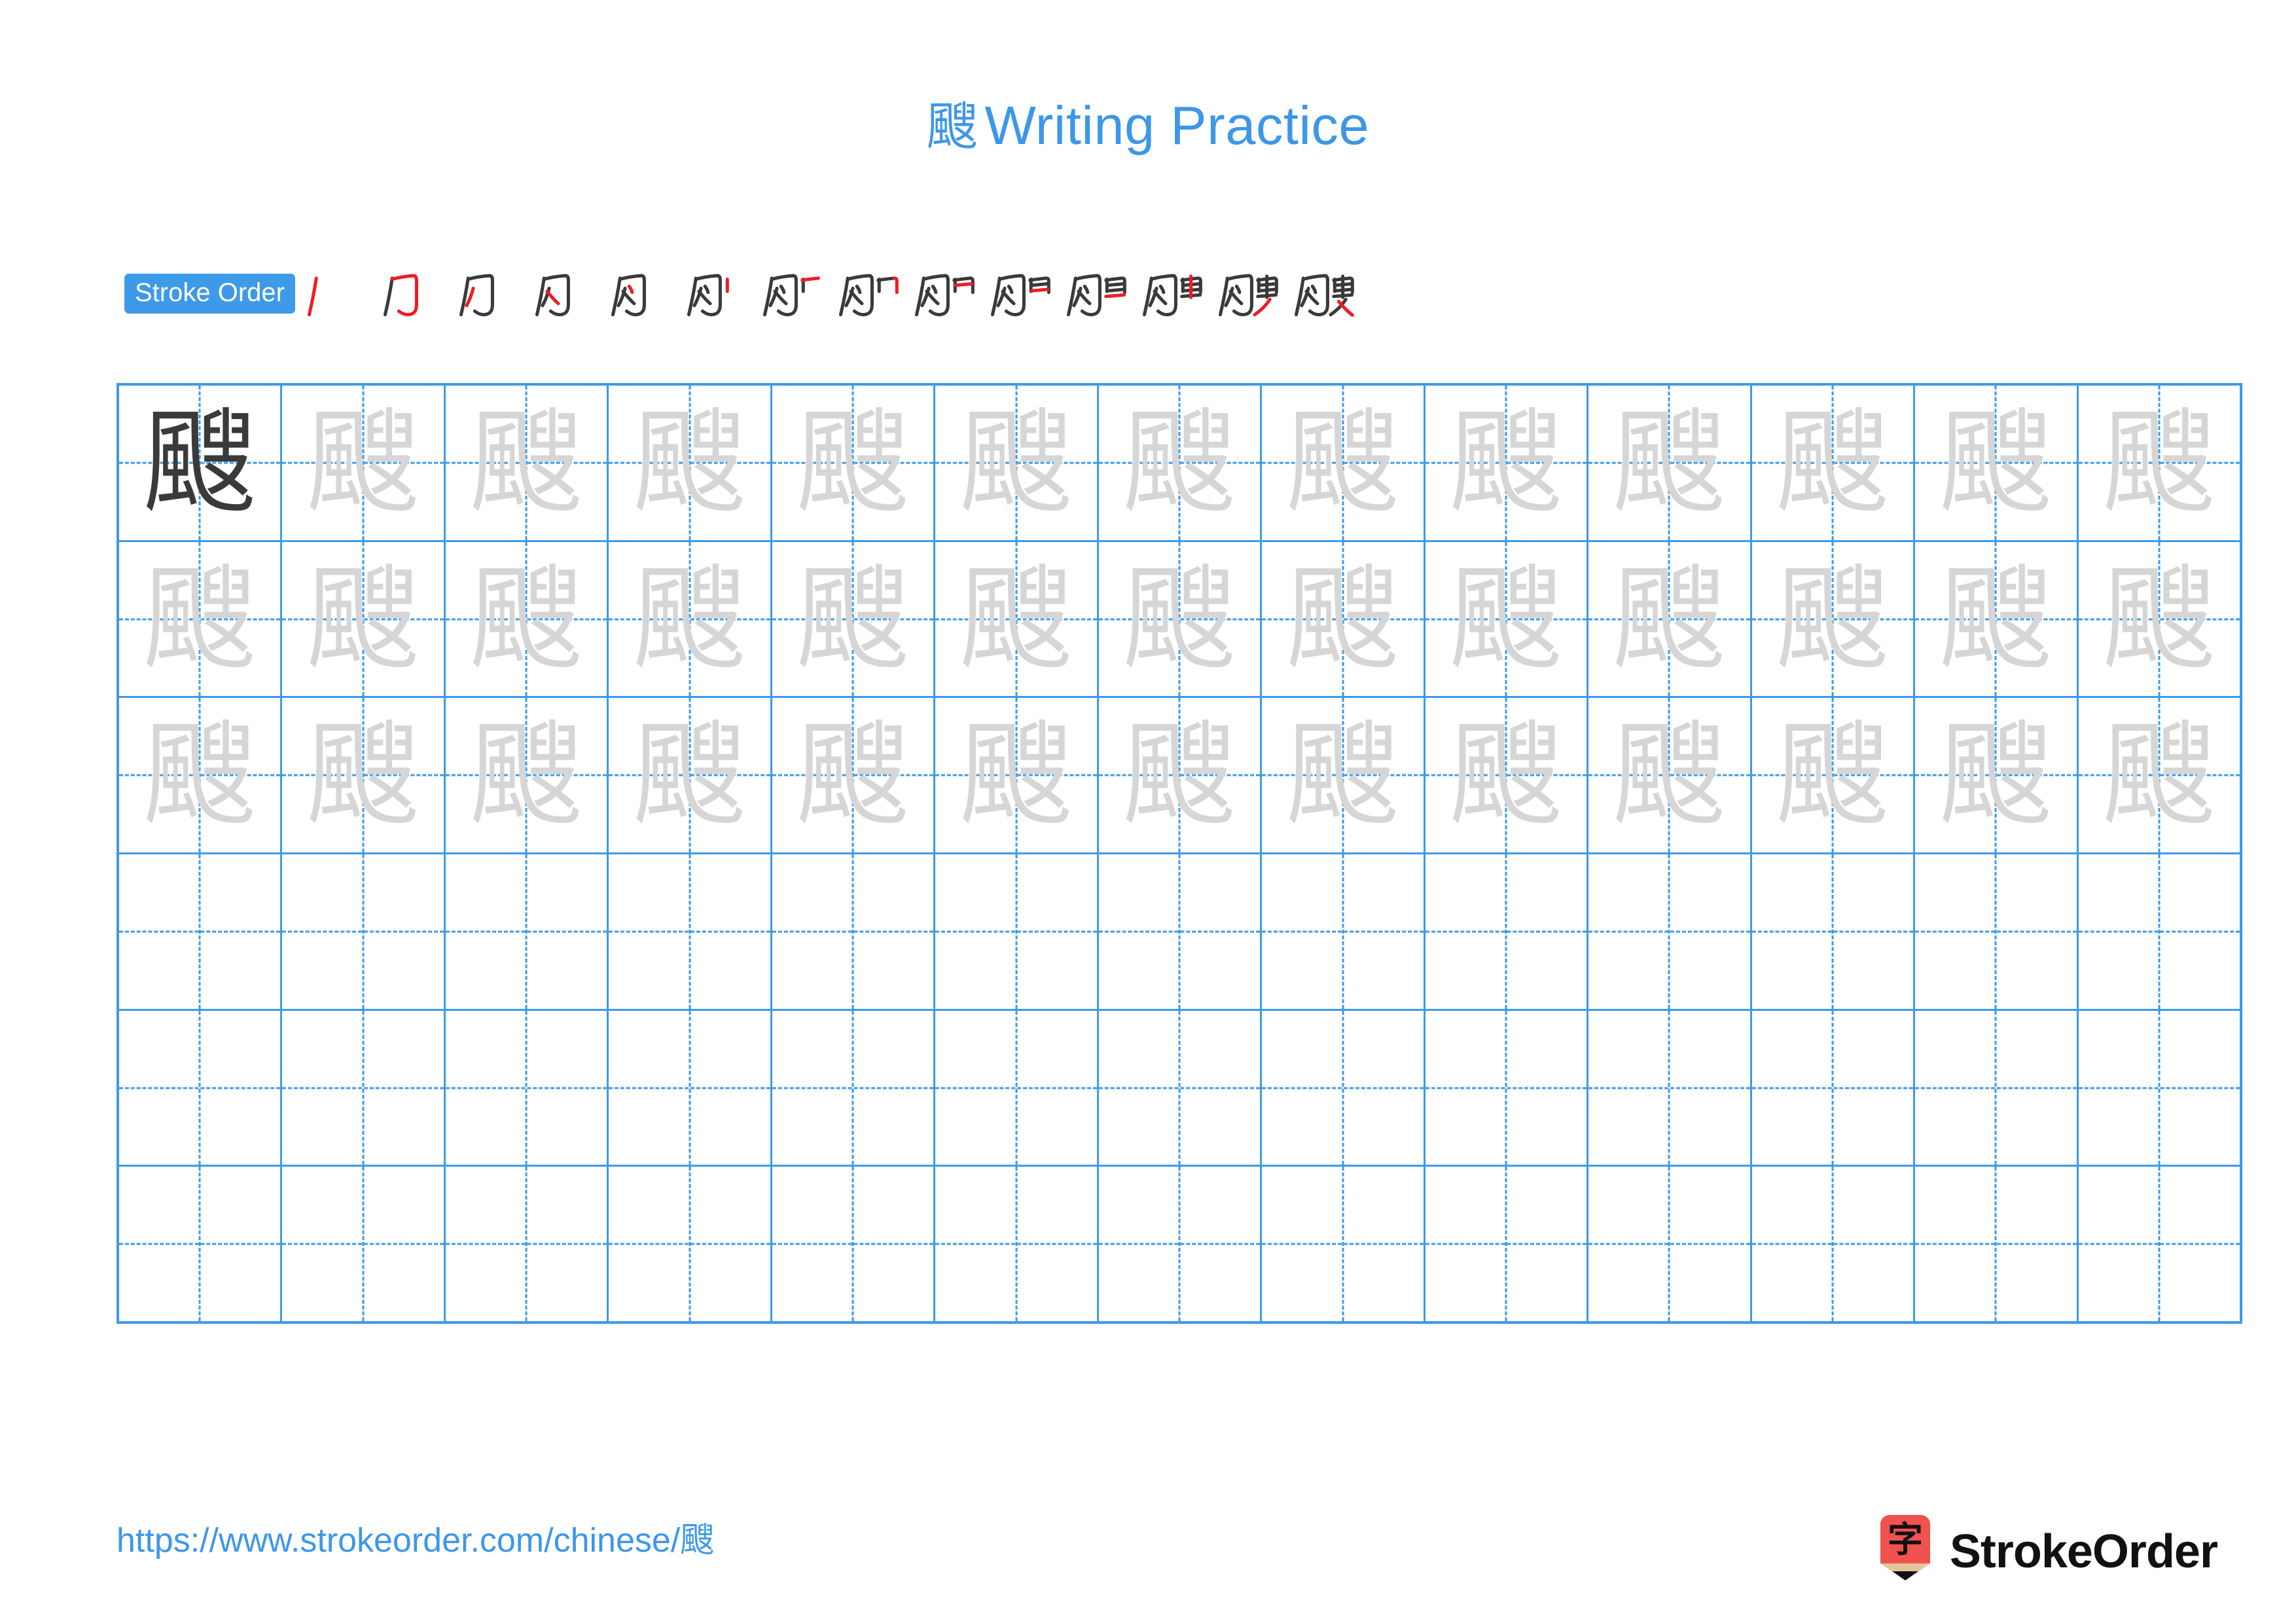 This screenshot has height=1623, width=2296. What do you see at coordinates (527, 1087) in the screenshot?
I see `grid-cell-r5-c3` at bounding box center [527, 1087].